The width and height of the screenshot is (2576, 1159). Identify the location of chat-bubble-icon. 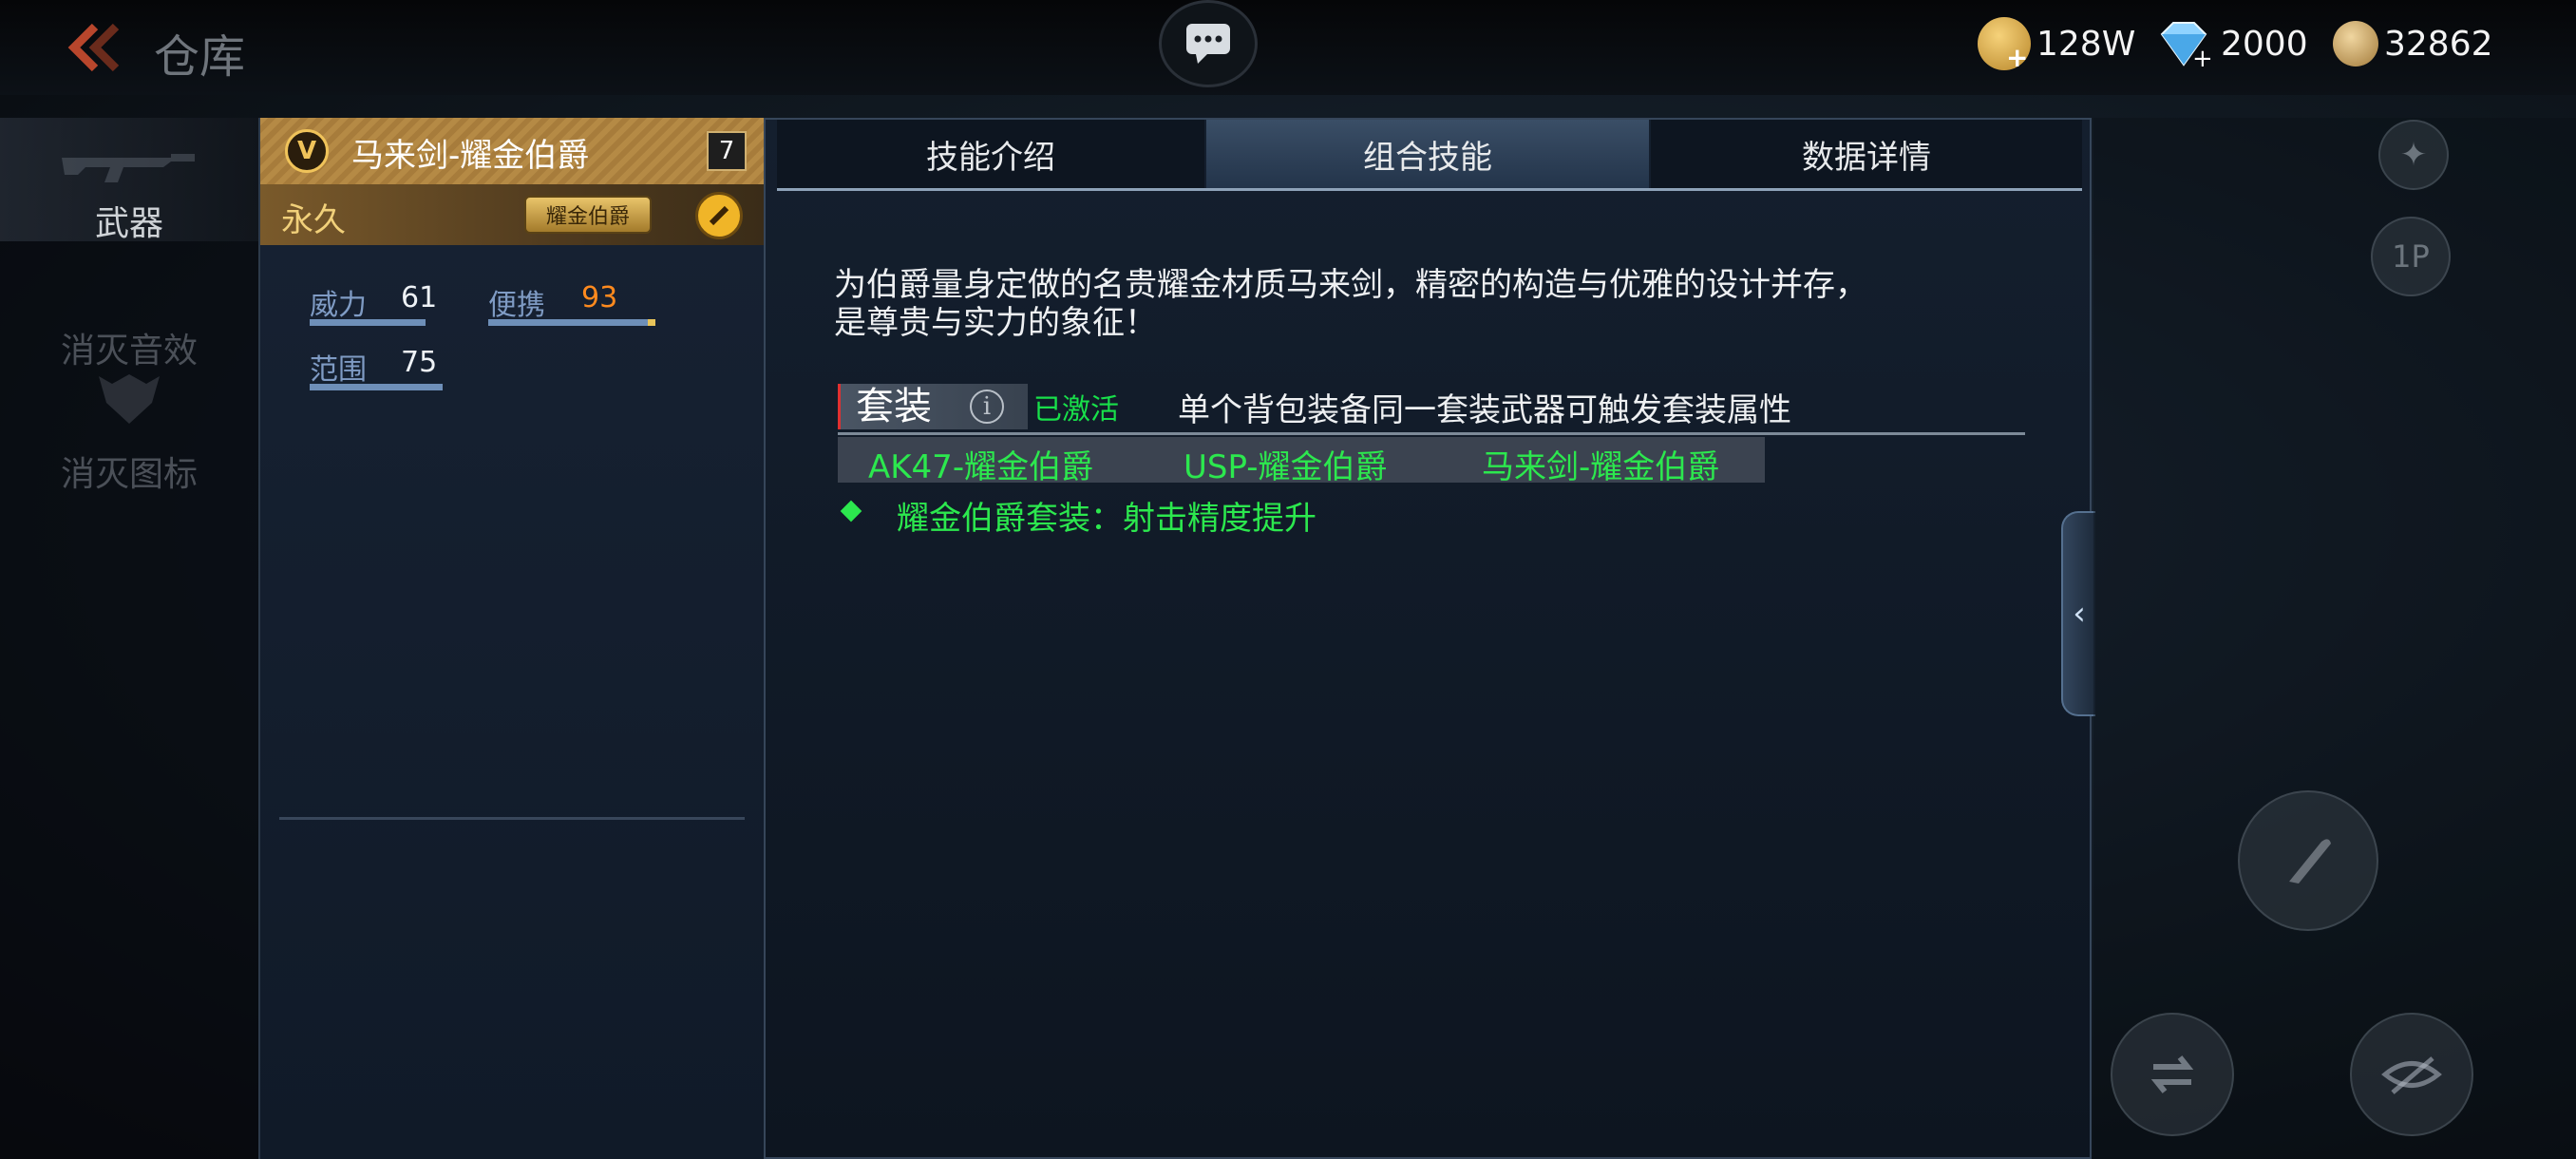
(1208, 44).